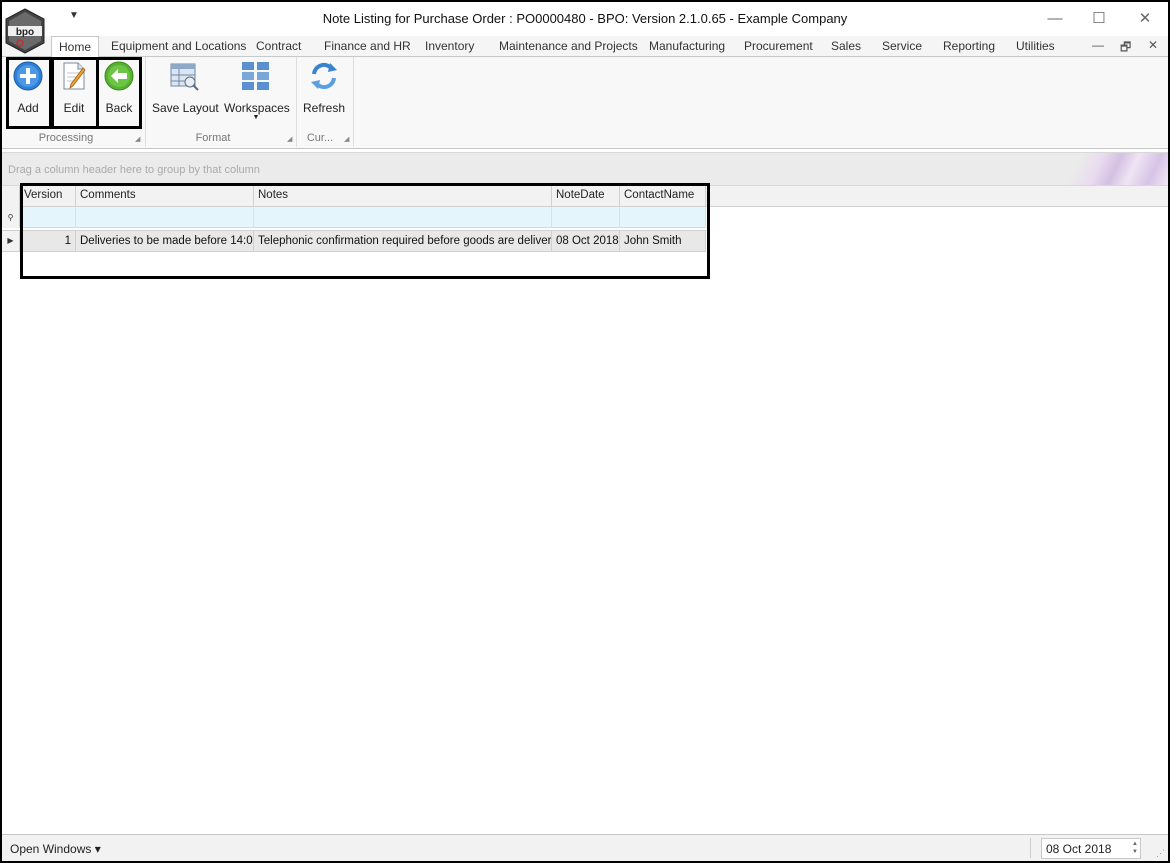 The height and width of the screenshot is (863, 1170). Describe the element at coordinates (324, 108) in the screenshot. I see `refresh-label: Refresh` at that location.